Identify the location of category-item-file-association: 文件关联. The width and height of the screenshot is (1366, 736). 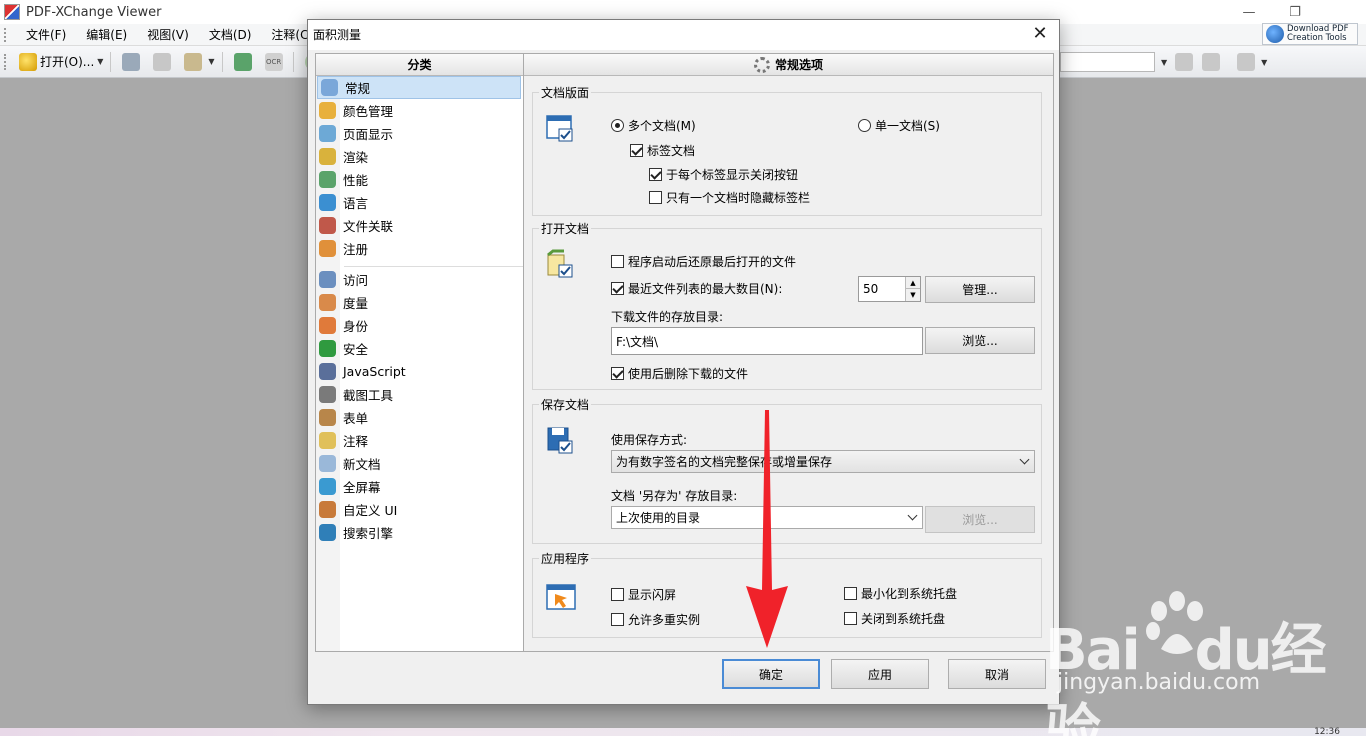
(419, 225).